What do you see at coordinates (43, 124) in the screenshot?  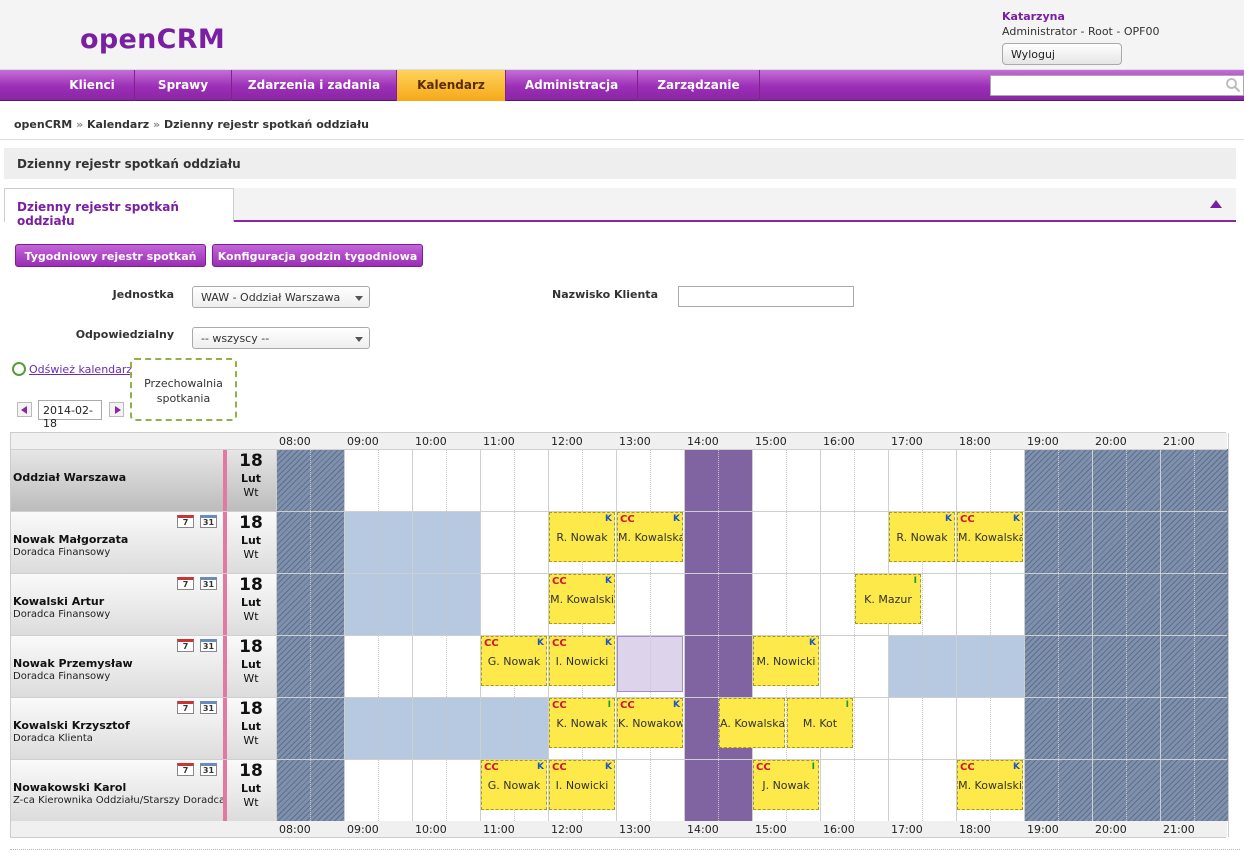 I see `breadcrumb-item-home: openCRM` at bounding box center [43, 124].